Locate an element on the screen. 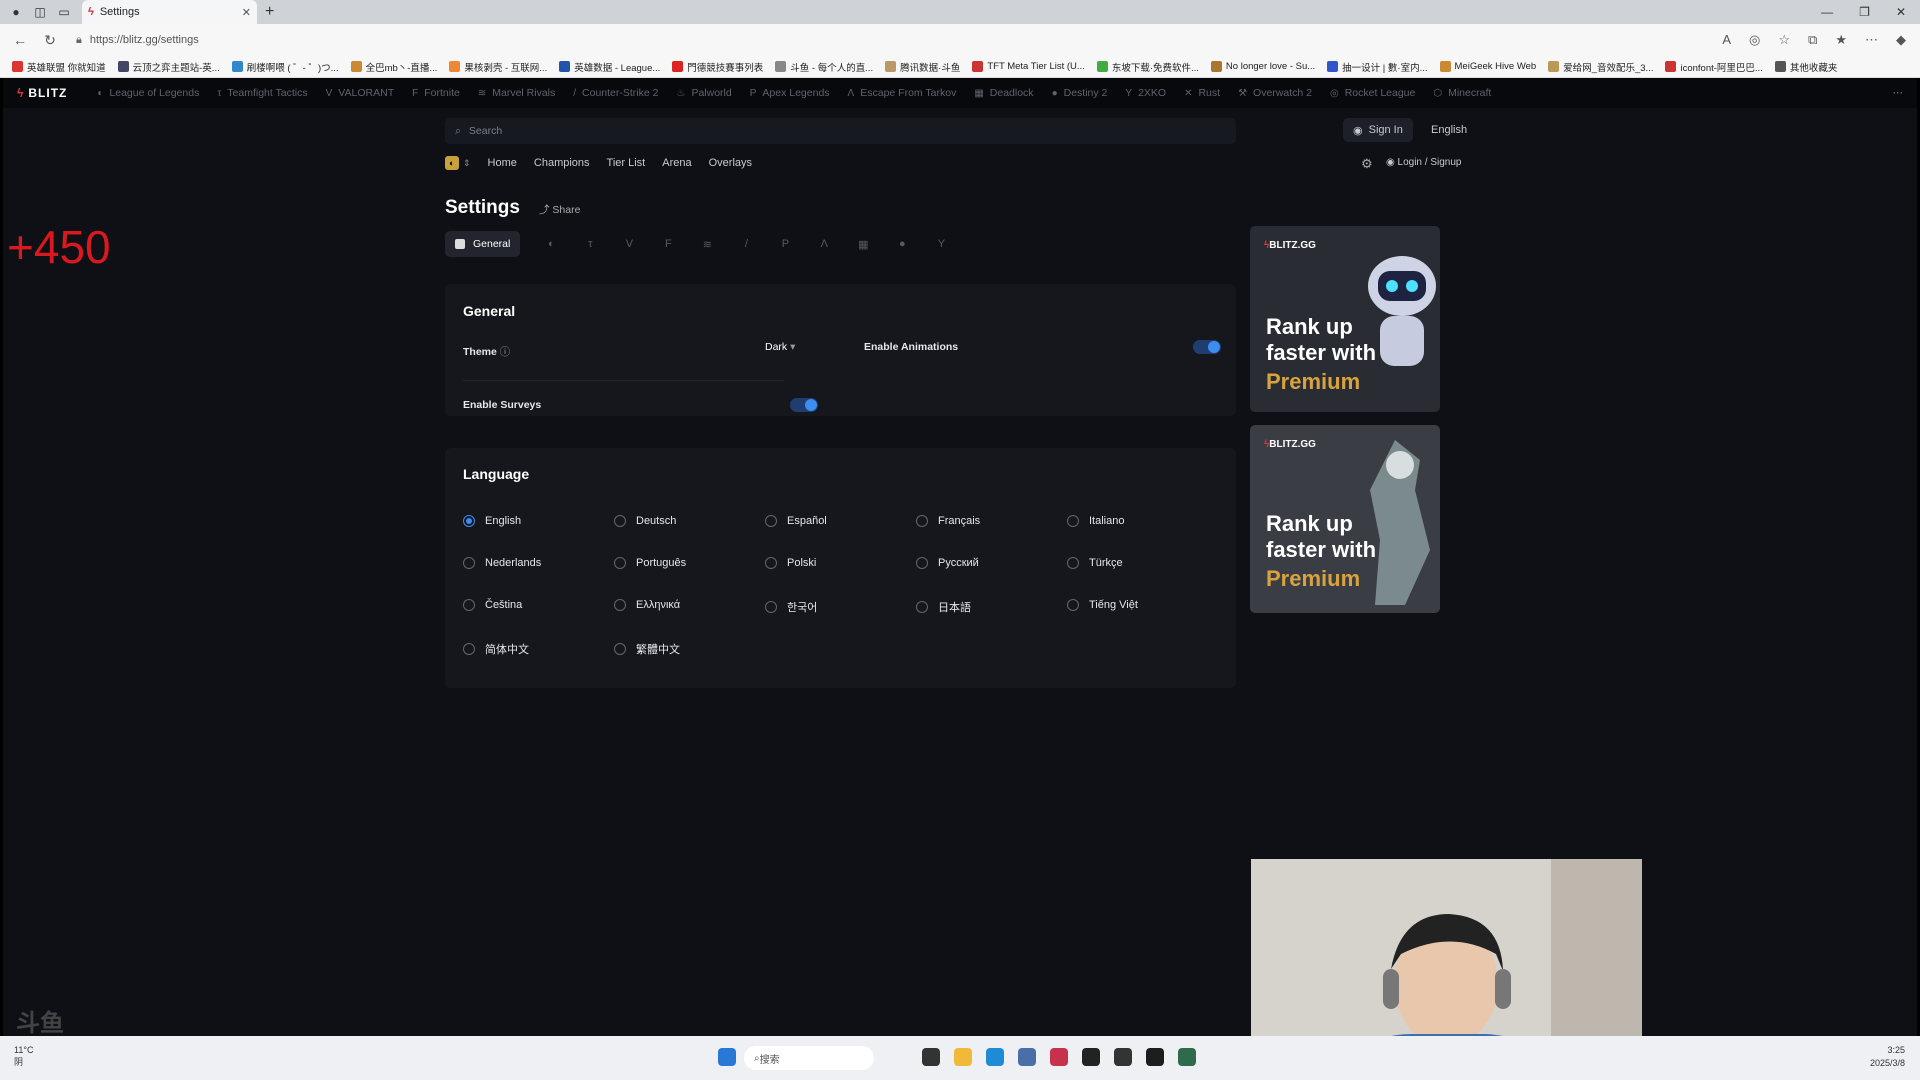 The width and height of the screenshot is (1920, 1080). theme-select: Dark ▾ is located at coordinates (780, 347).